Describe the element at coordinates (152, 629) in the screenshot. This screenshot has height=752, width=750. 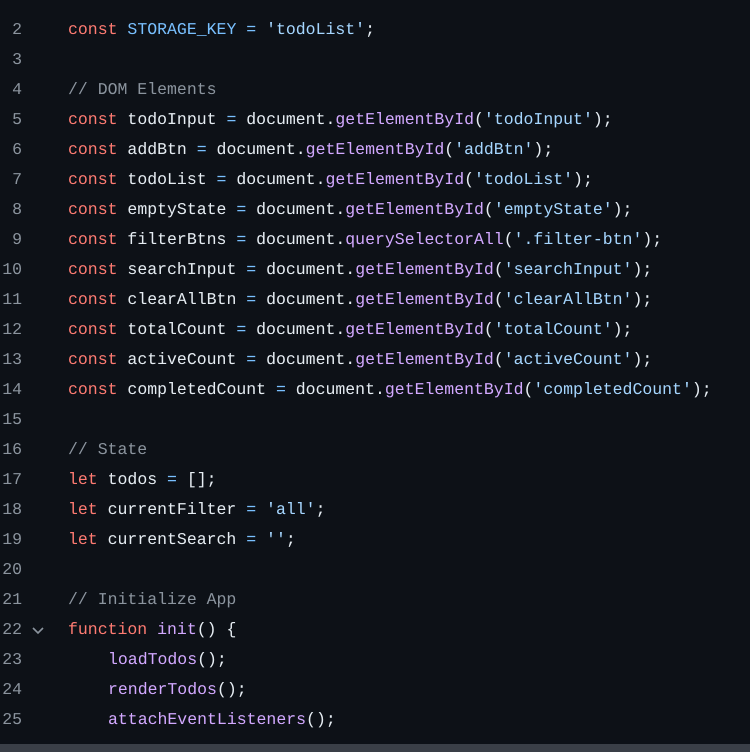
I see `code-line: function init() {` at that location.